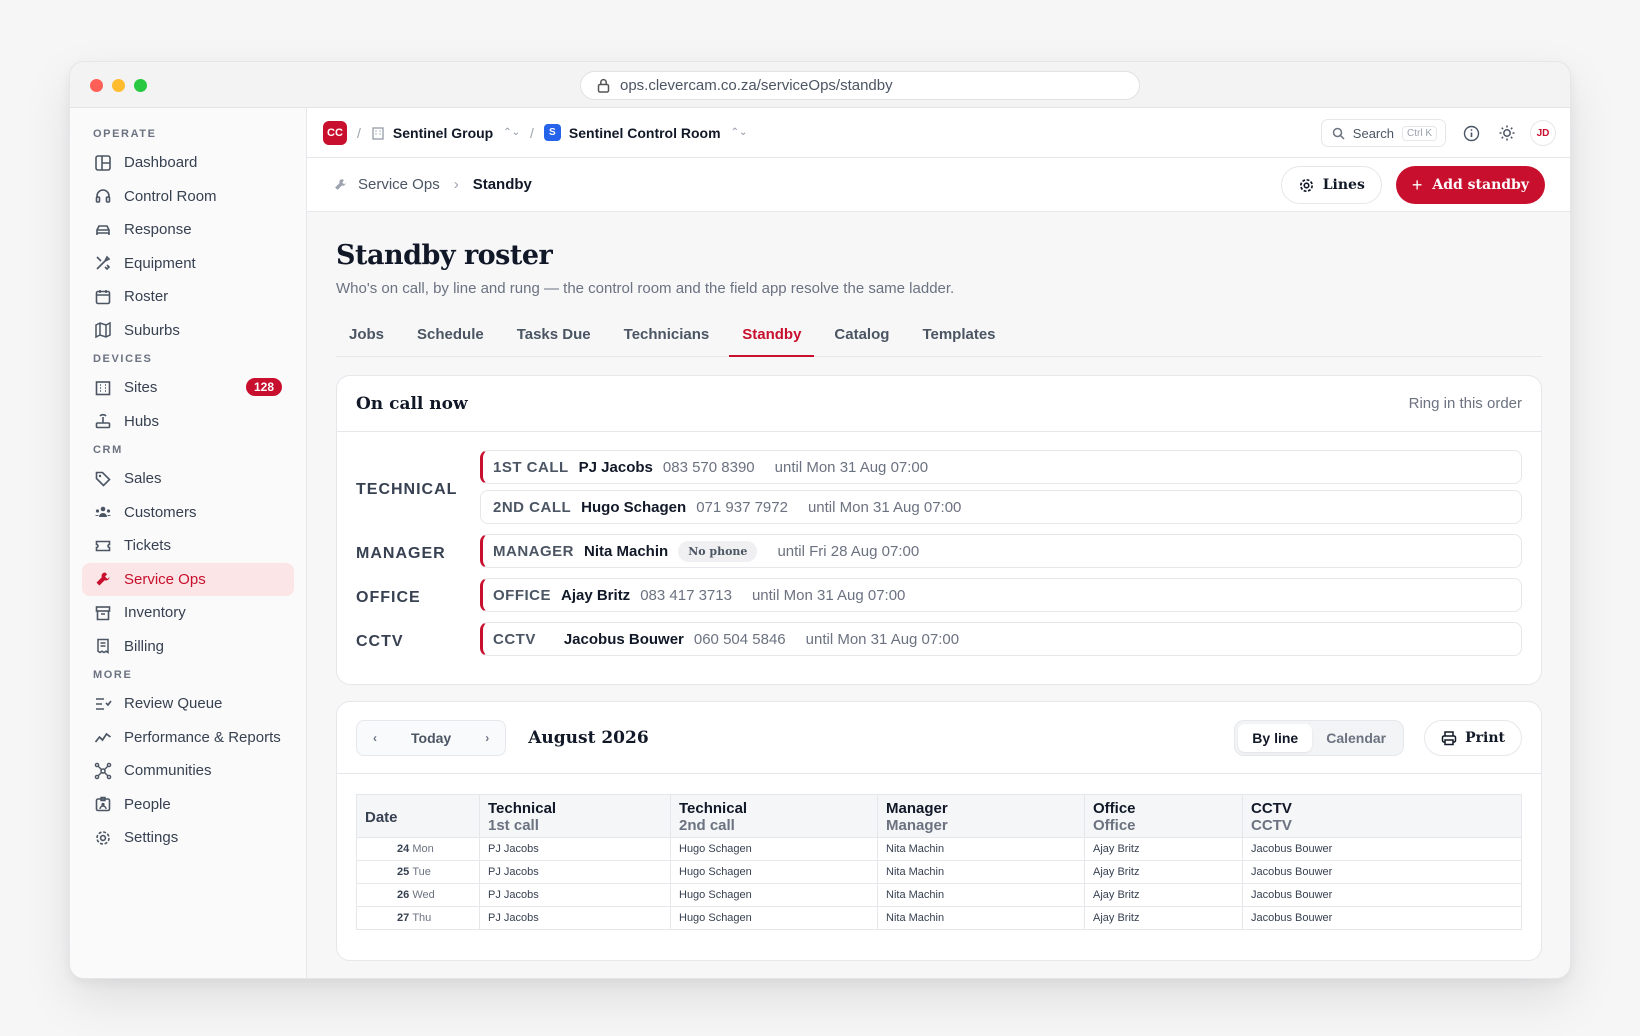  What do you see at coordinates (667, 338) in the screenshot?
I see `tab-technicians: Technicians` at bounding box center [667, 338].